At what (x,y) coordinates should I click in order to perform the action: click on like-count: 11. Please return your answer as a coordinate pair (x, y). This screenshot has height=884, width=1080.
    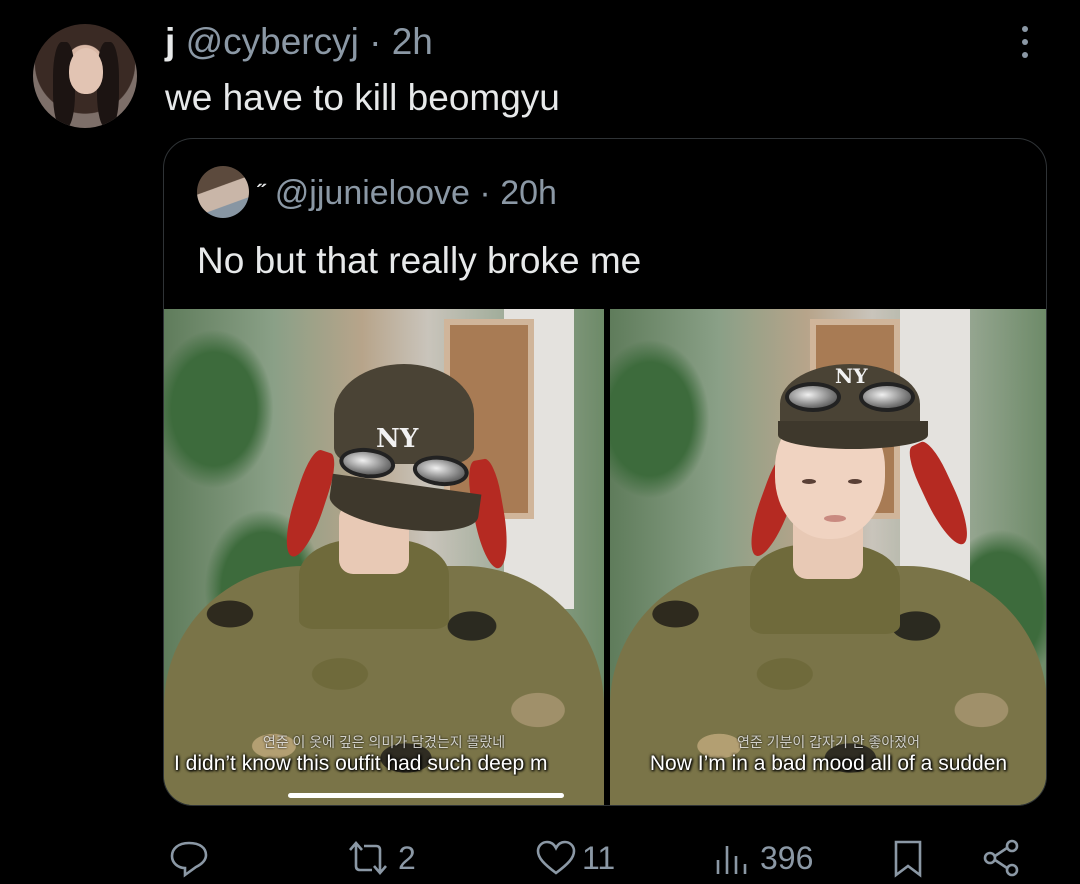
    Looking at the image, I should click on (599, 857).